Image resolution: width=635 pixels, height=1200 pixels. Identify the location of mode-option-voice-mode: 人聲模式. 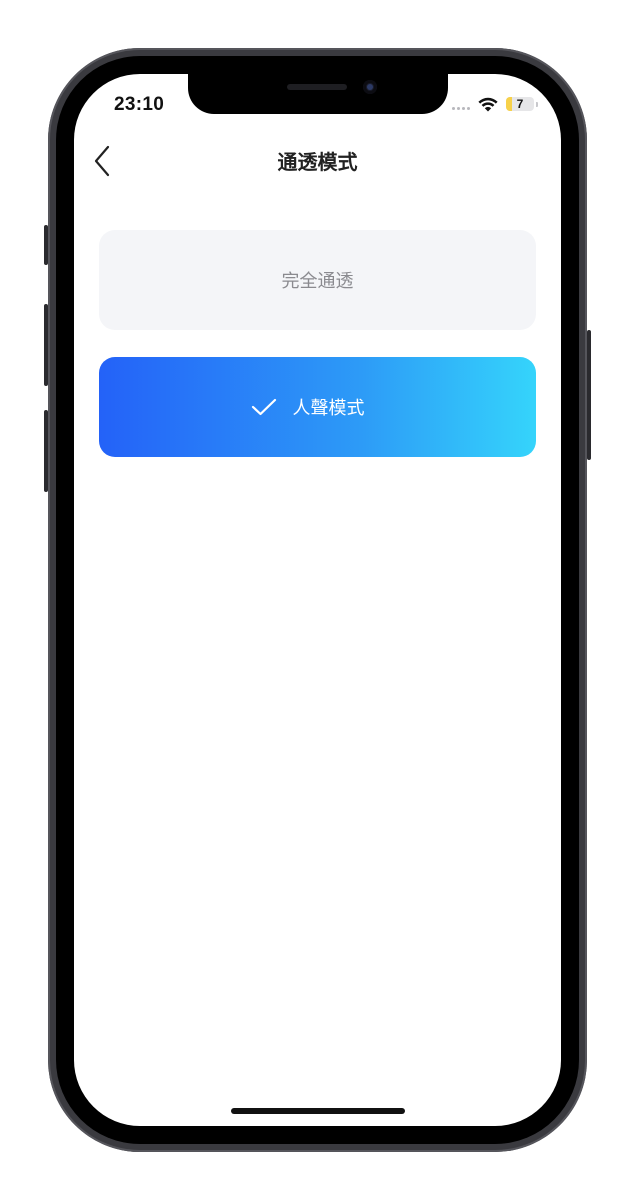
(317, 407).